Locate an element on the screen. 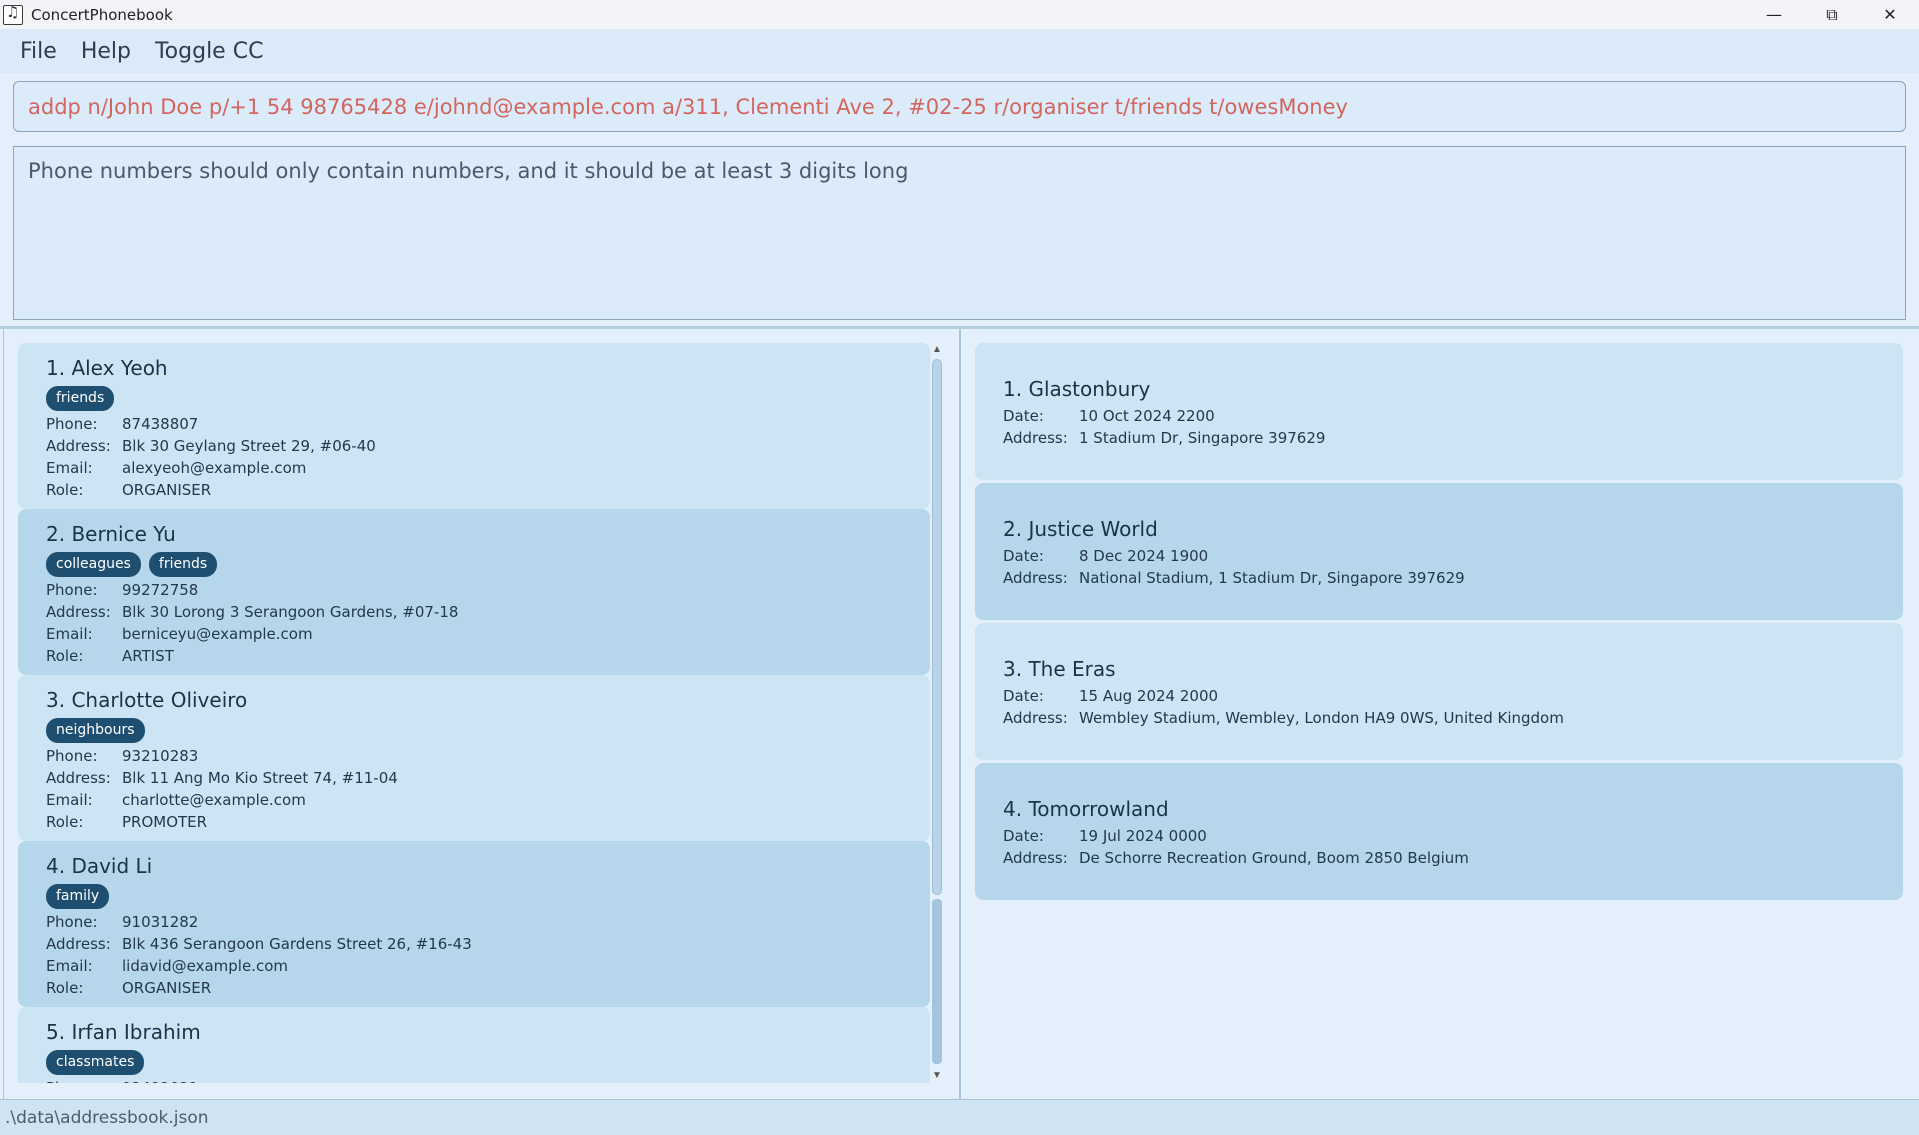 The image size is (1919, 1135). scroll-down-arrow-icon: ▼ is located at coordinates (937, 1076).